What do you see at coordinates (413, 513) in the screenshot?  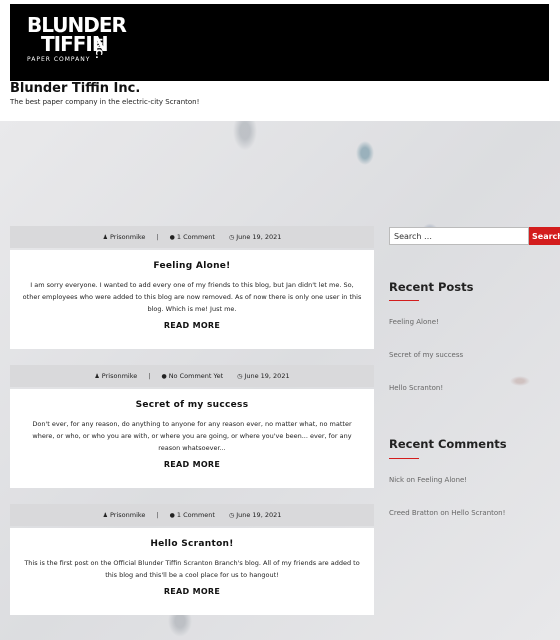 I see `comment-author-link: Creed Bratton` at bounding box center [413, 513].